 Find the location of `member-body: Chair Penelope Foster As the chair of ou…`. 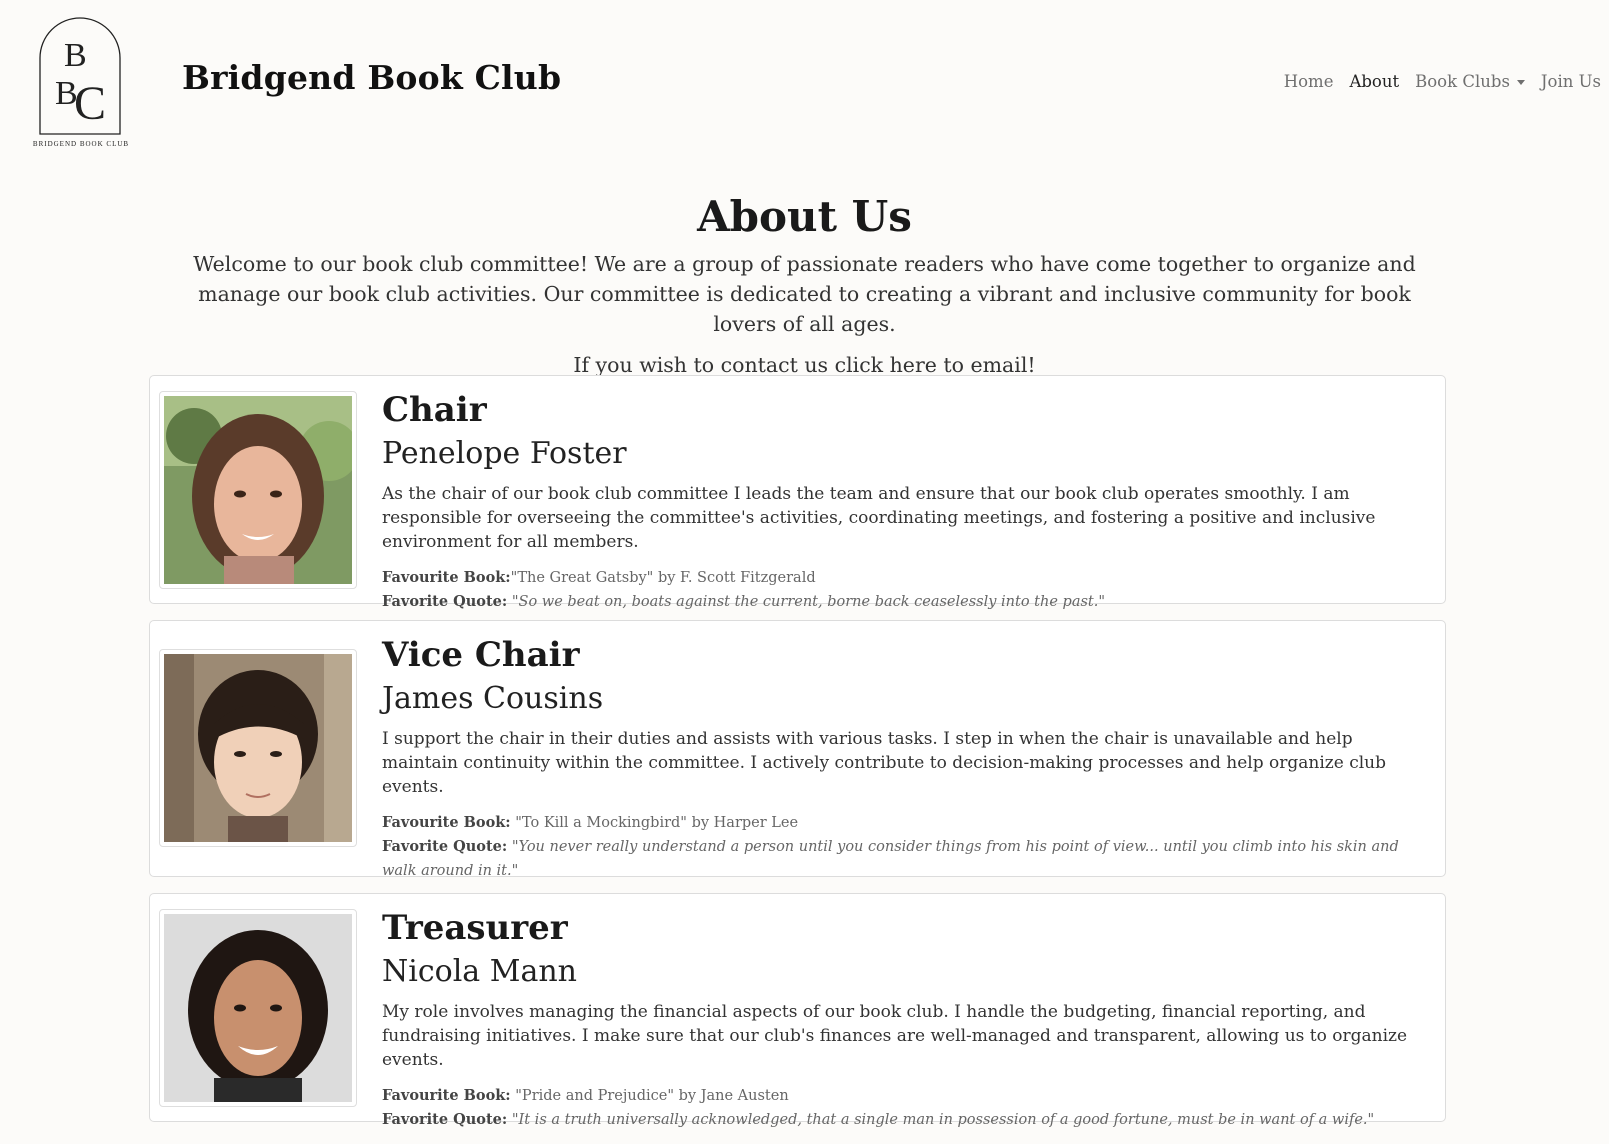

member-body: Chair Penelope Foster As the chair of ou… is located at coordinates (913, 501).